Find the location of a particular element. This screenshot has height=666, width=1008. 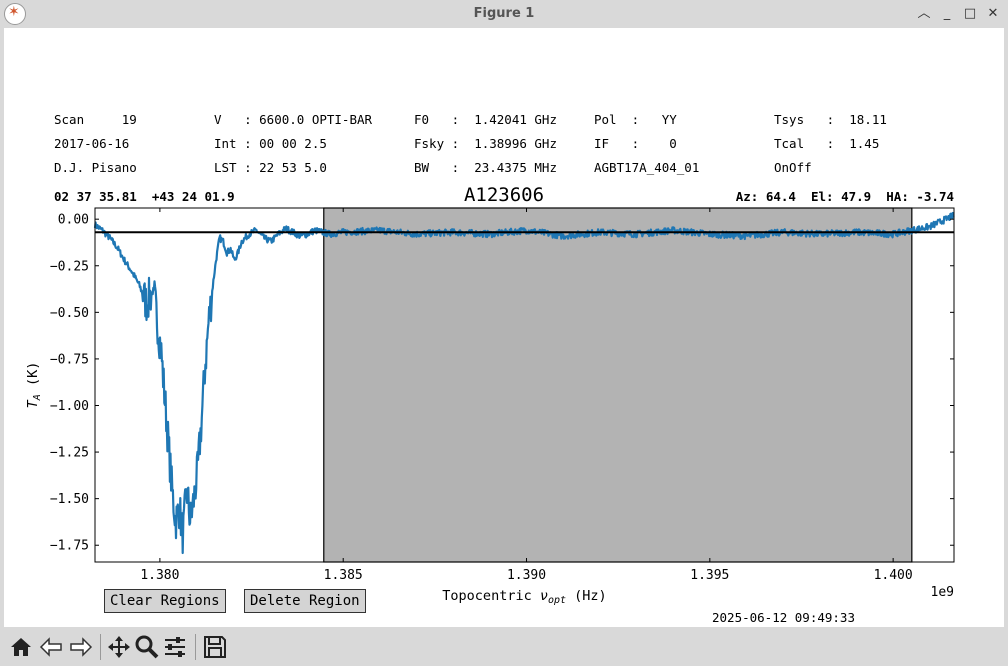

x-axis-label: Topocentric νopt (Hz) is located at coordinates (524, 597).